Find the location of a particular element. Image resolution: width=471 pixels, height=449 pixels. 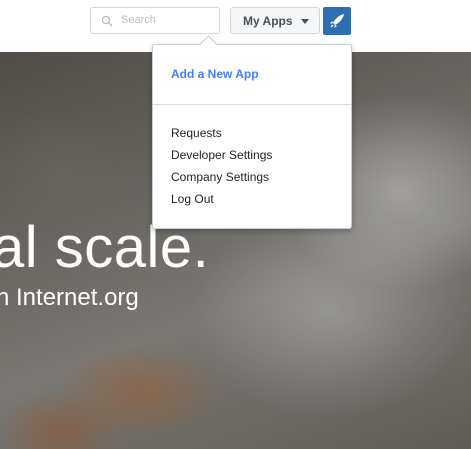

dropdown-divider is located at coordinates (252, 104).